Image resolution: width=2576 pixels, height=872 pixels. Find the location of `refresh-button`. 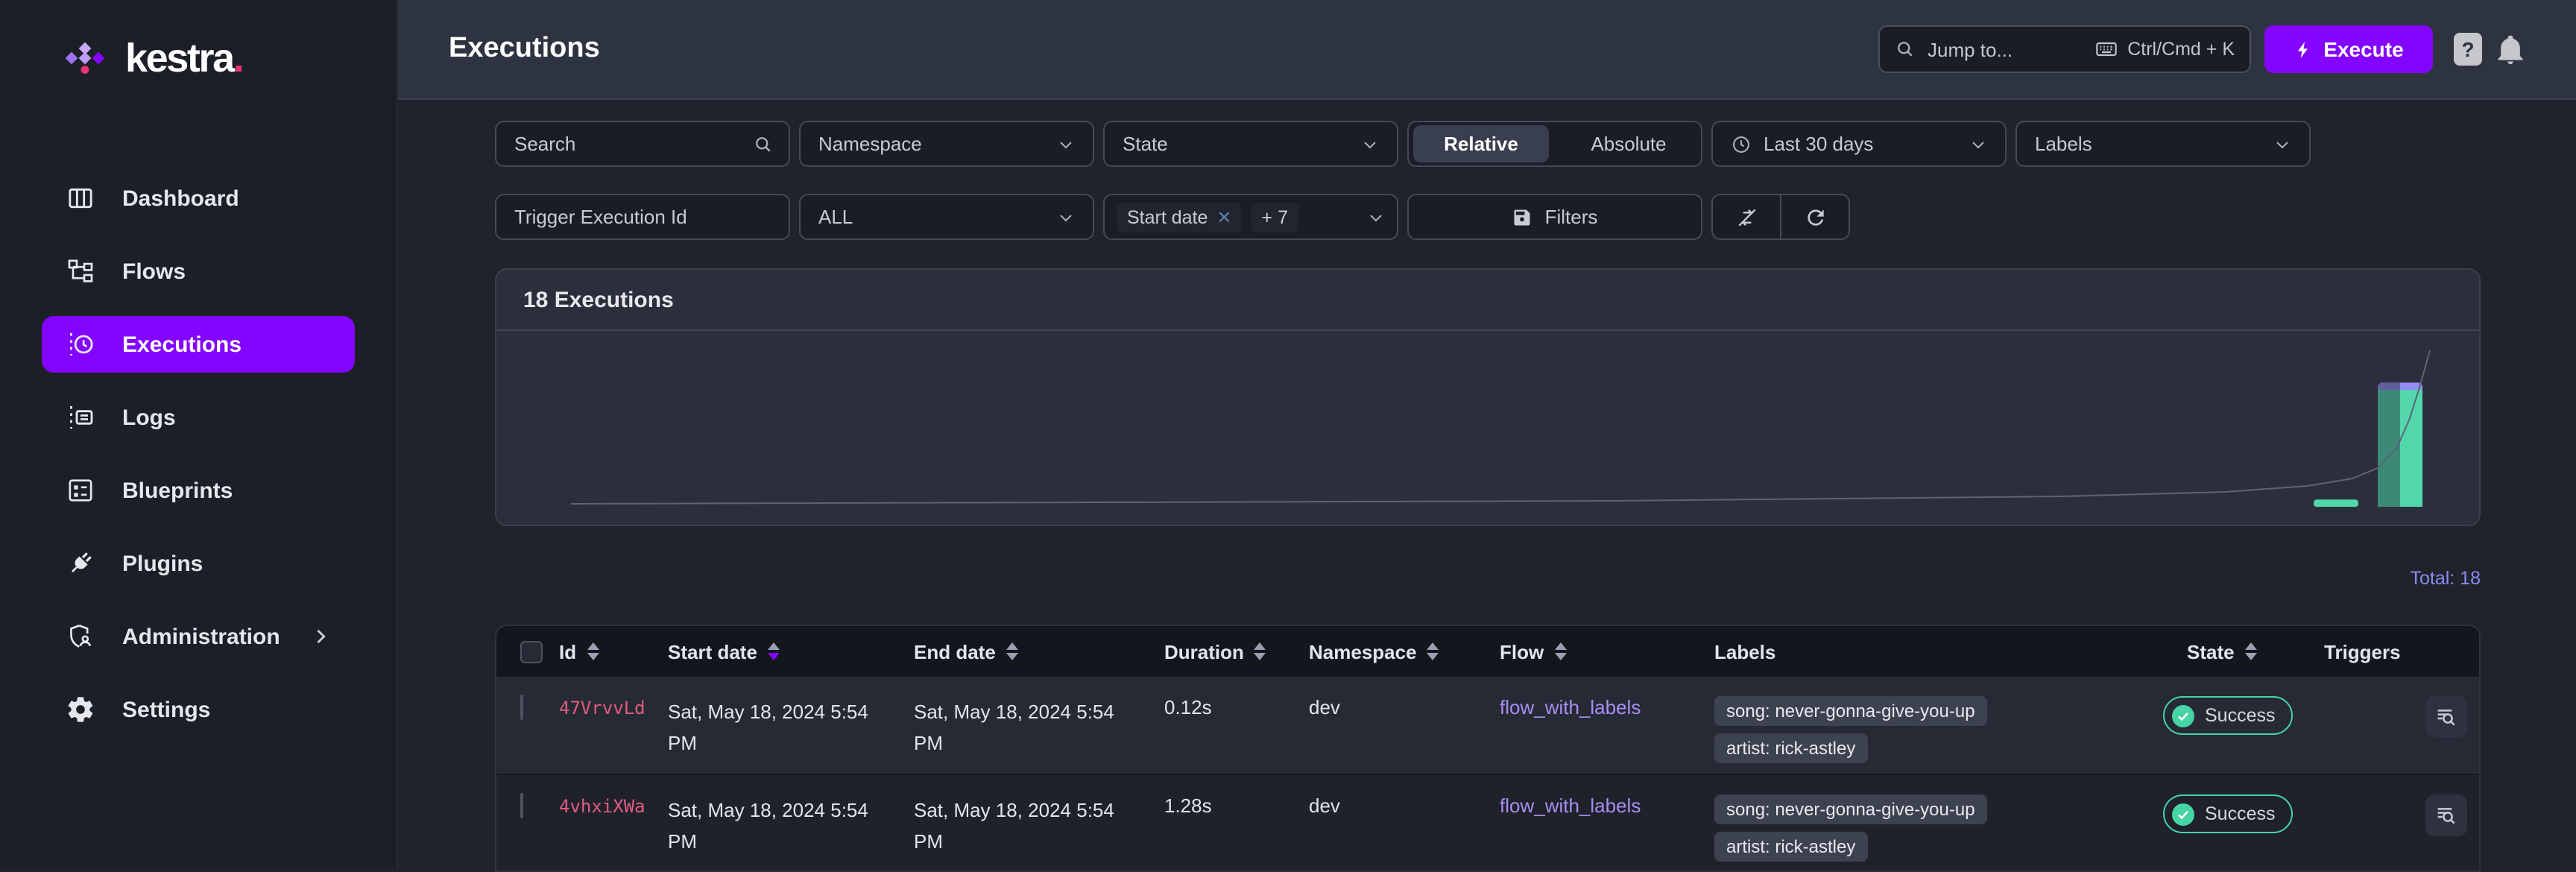

refresh-button is located at coordinates (1815, 216).